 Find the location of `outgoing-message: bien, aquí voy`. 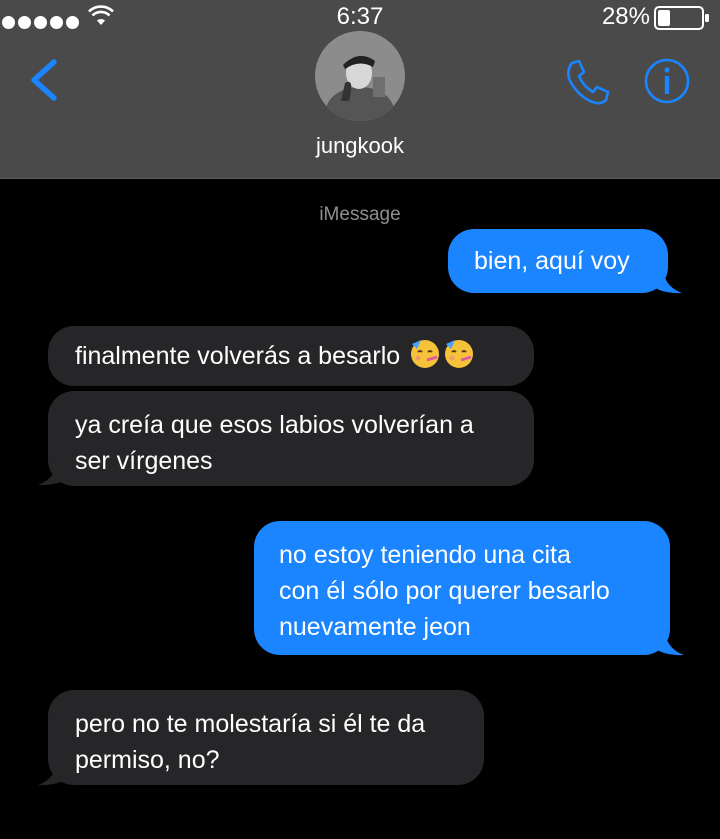

outgoing-message: bien, aquí voy is located at coordinates (558, 261).